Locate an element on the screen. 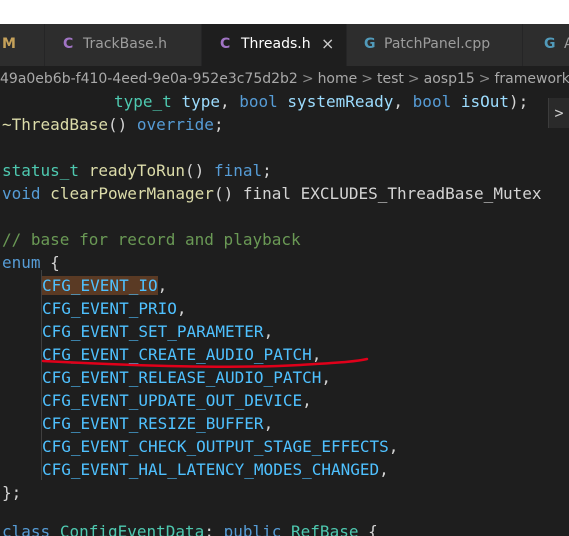 This screenshot has width=569, height=536. tab-label: A is located at coordinates (566, 44).